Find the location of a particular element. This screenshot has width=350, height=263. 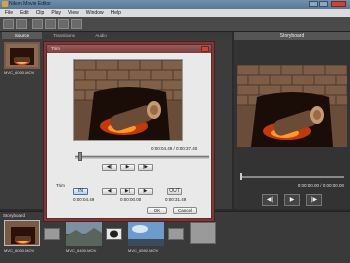

open-icon is located at coordinates (21, 24).